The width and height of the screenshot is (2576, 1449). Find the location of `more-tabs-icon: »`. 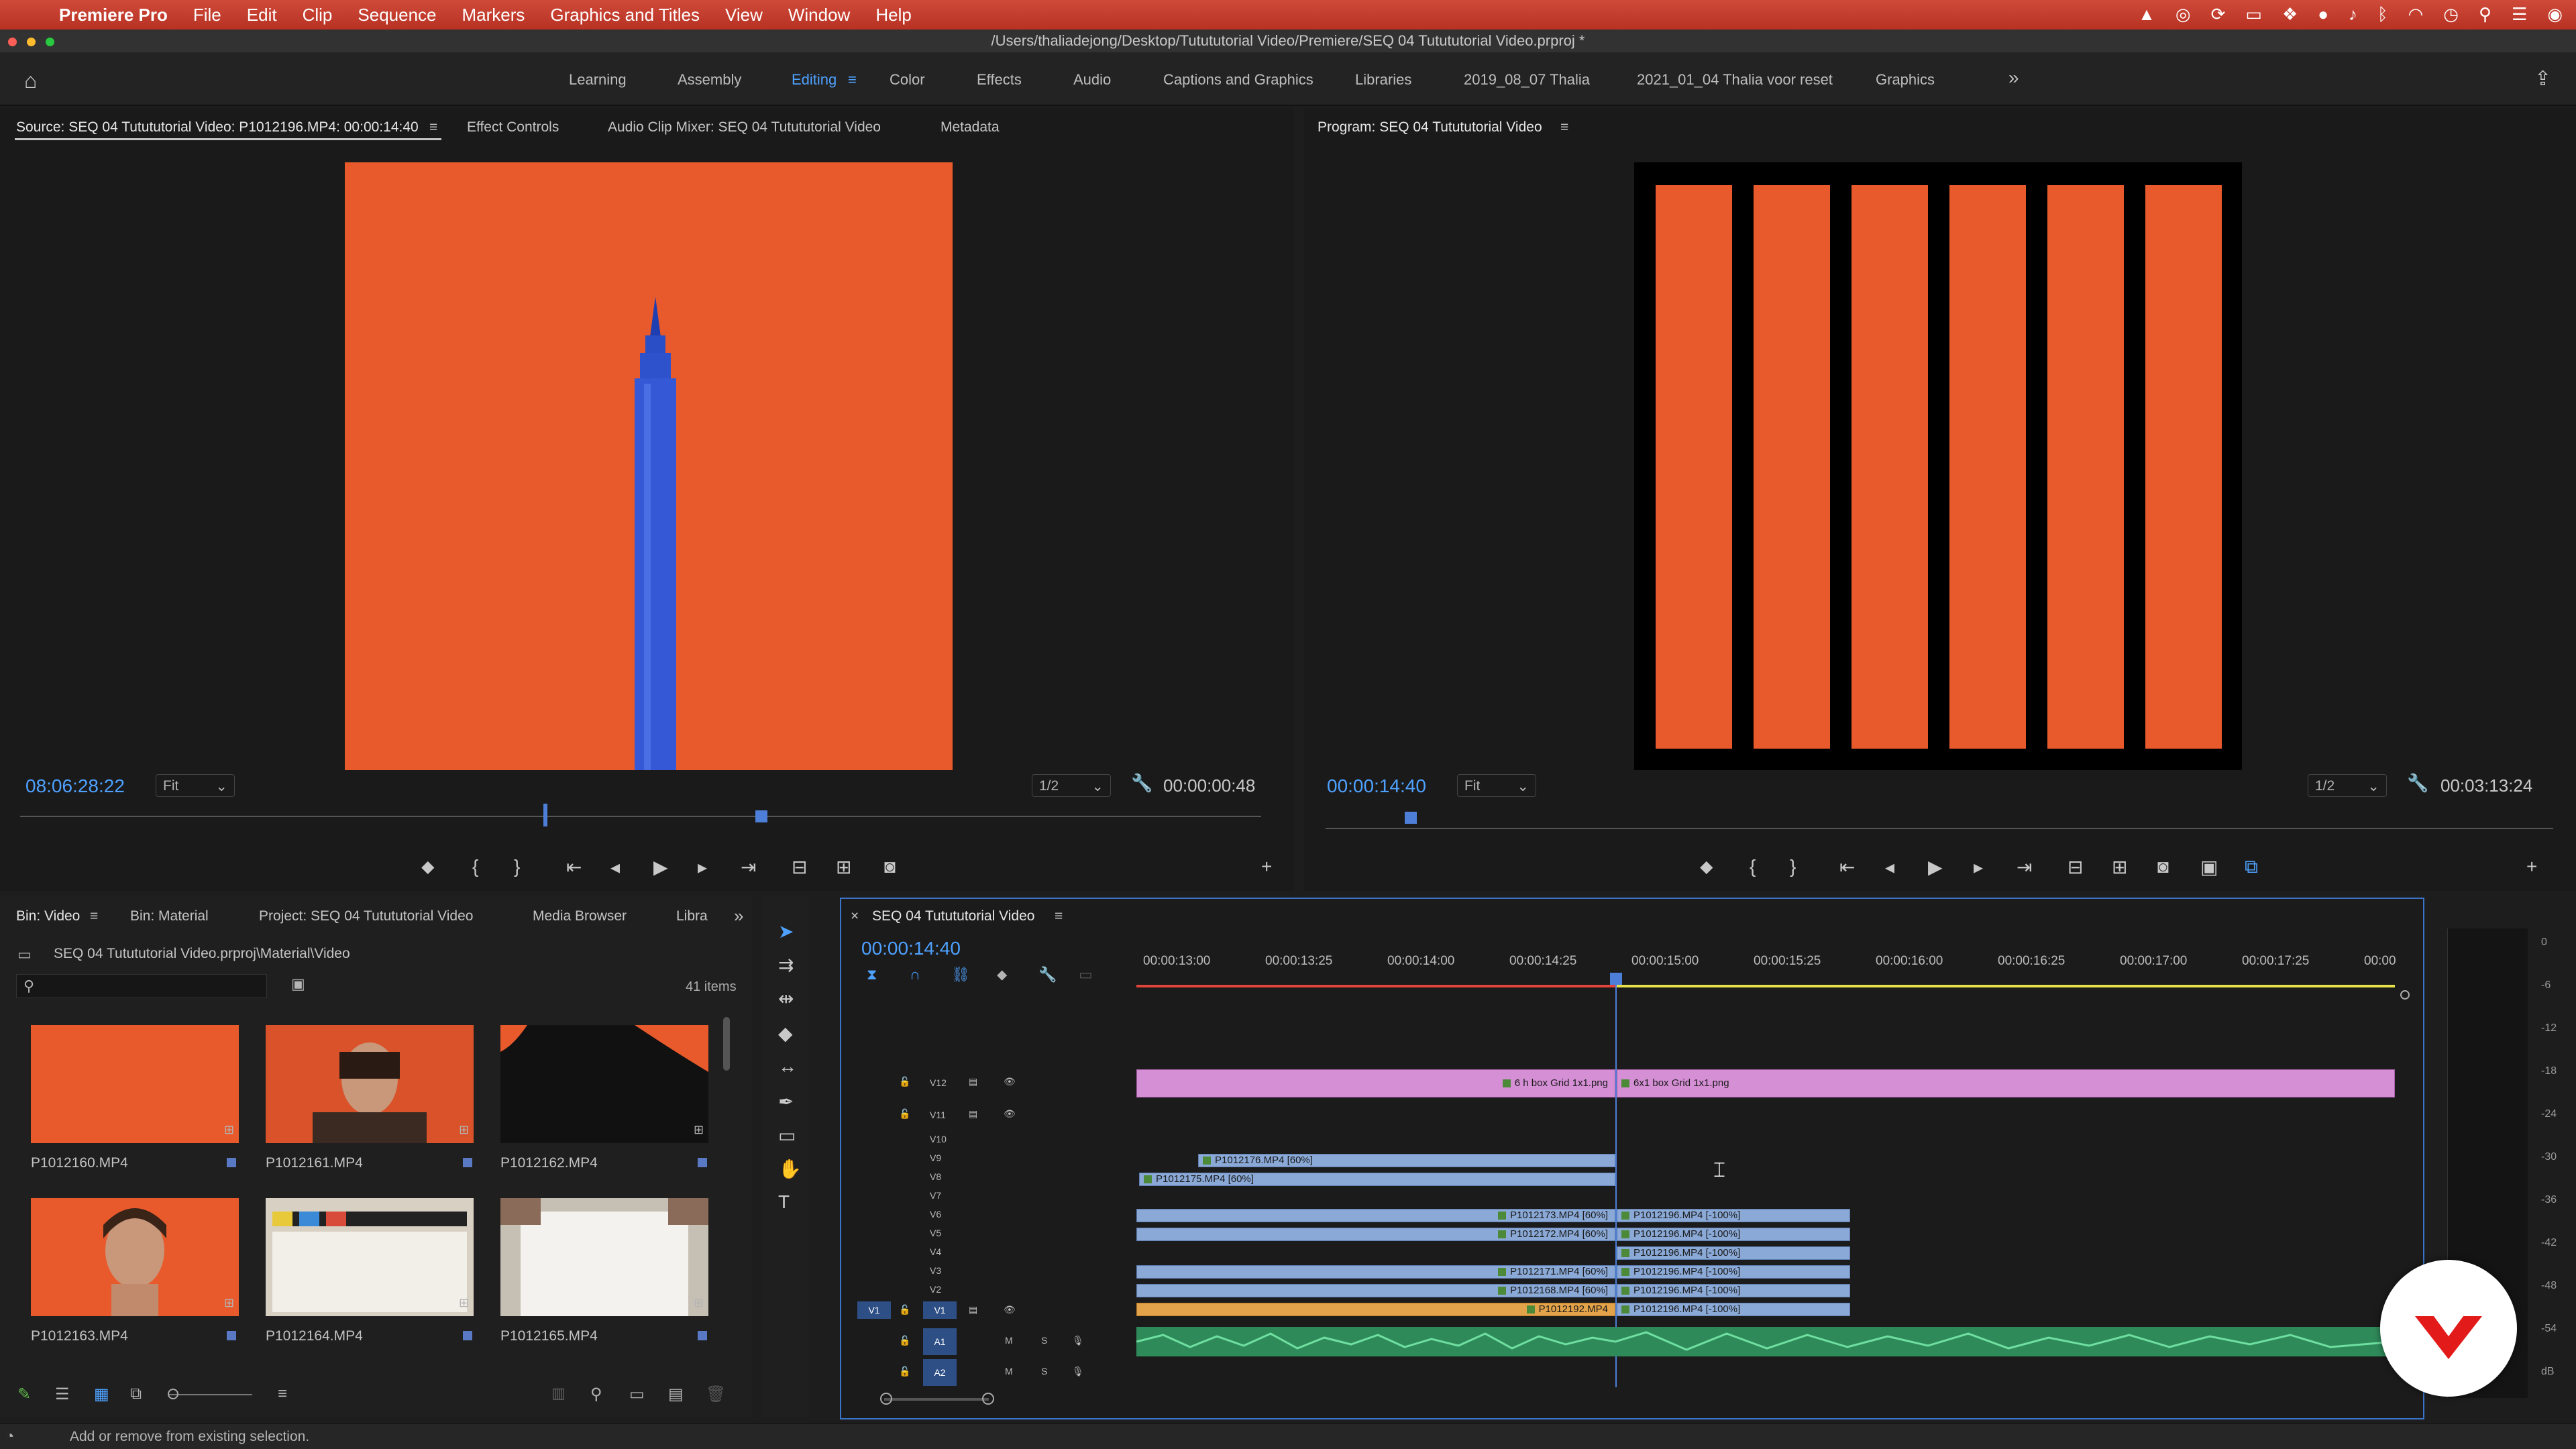

more-tabs-icon: » is located at coordinates (738, 916).